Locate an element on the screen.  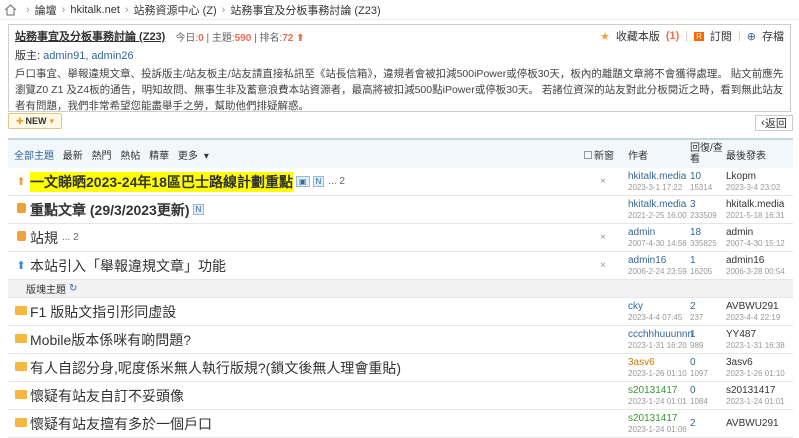
archive-button: 存檔 is located at coordinates (773, 36).